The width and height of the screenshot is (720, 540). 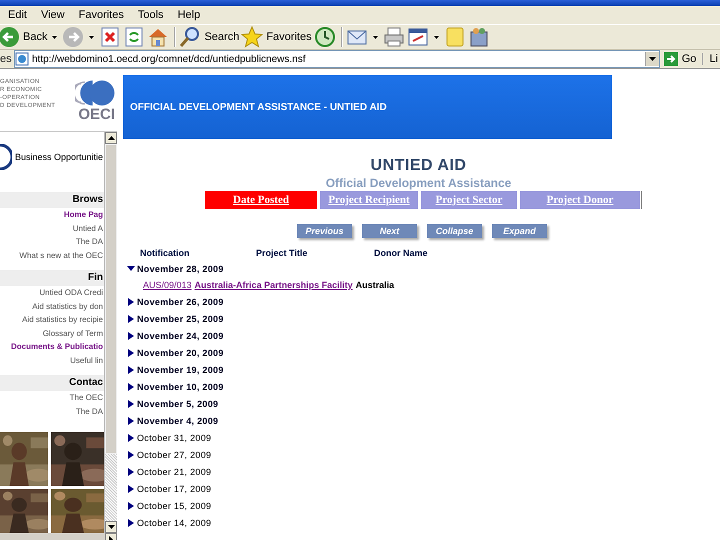 I want to click on menu-item: Favorites, so click(x=102, y=15).